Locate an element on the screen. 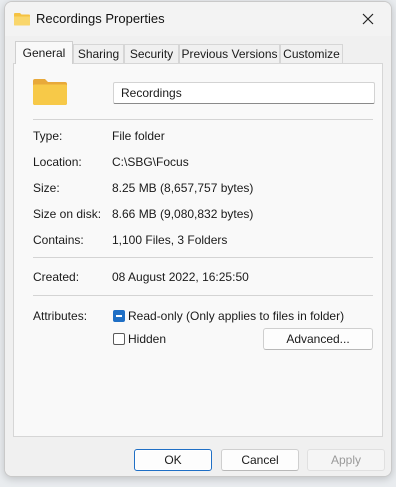 This screenshot has width=396, height=487. title-bar: Recordings Properties is located at coordinates (198, 19).